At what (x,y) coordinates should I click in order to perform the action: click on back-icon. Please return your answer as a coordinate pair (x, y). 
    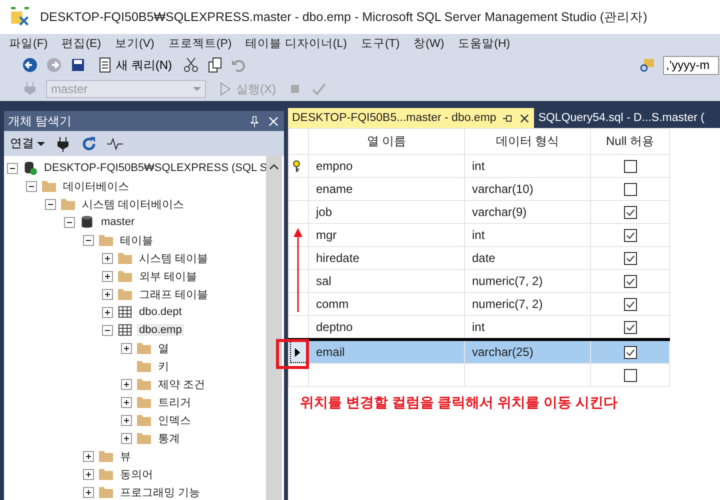
    Looking at the image, I should click on (30, 65).